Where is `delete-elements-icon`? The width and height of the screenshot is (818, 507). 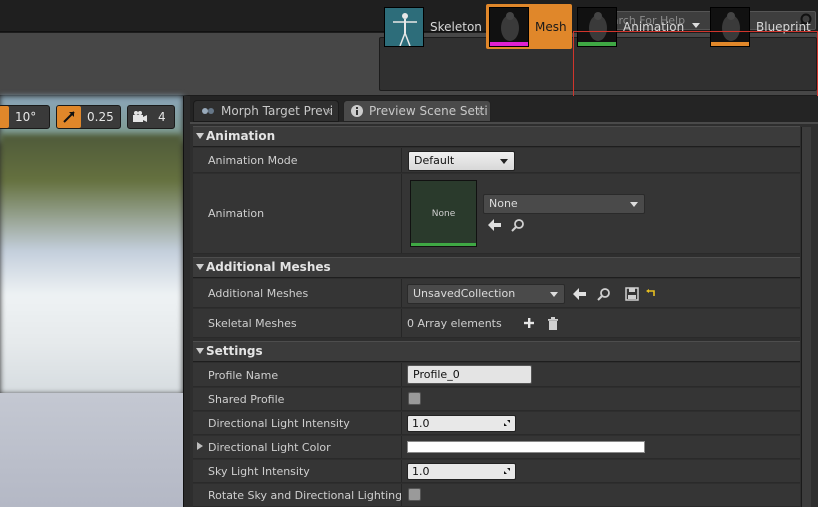
delete-elements-icon is located at coordinates (553, 323).